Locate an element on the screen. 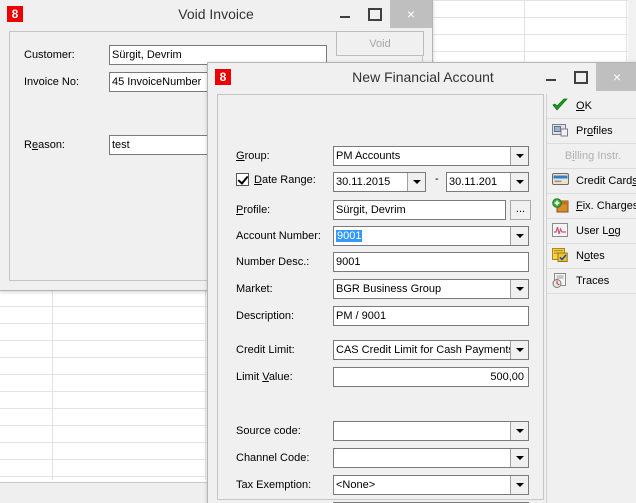 The width and height of the screenshot is (636, 503). sidebar-item-billing-instr: Billing Instr. is located at coordinates (591, 156).